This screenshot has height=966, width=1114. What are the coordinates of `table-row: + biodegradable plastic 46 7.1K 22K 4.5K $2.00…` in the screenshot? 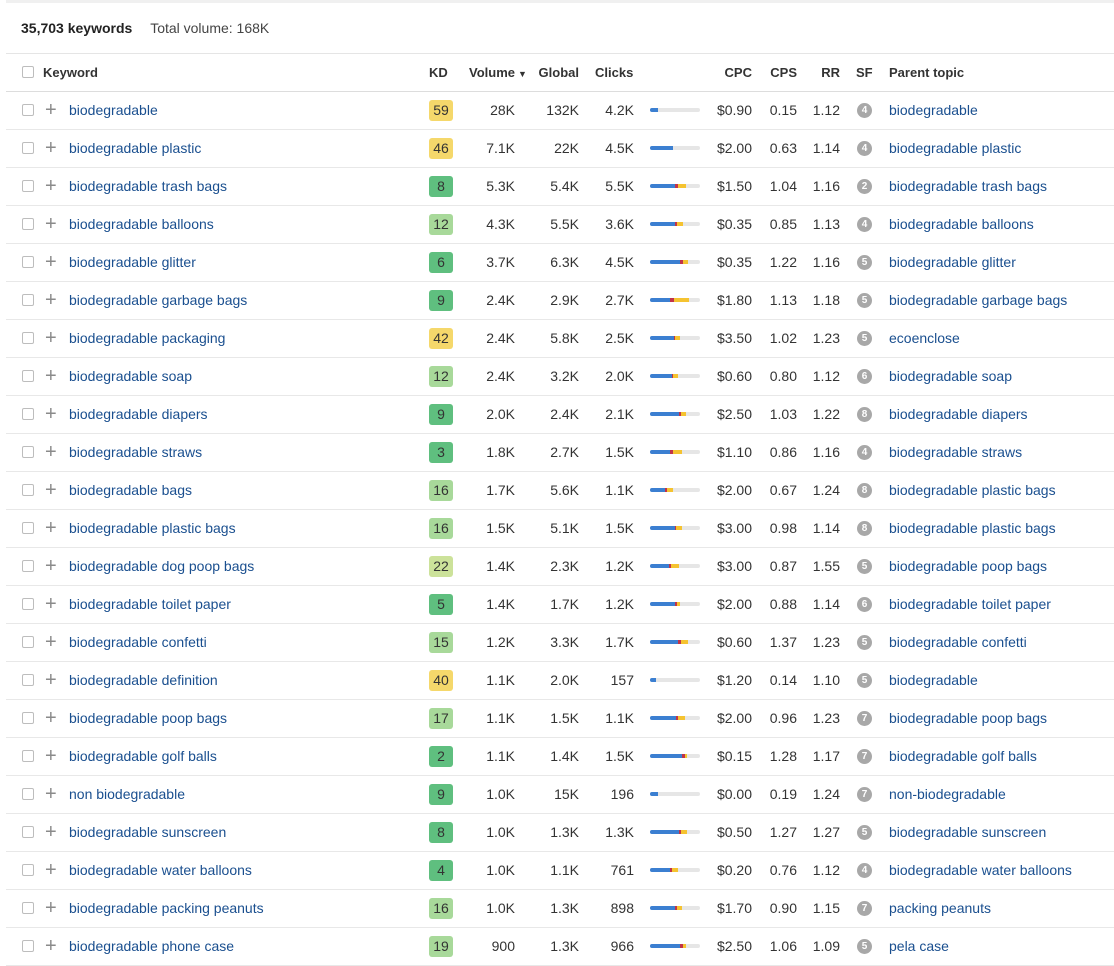 It's located at (560, 149).